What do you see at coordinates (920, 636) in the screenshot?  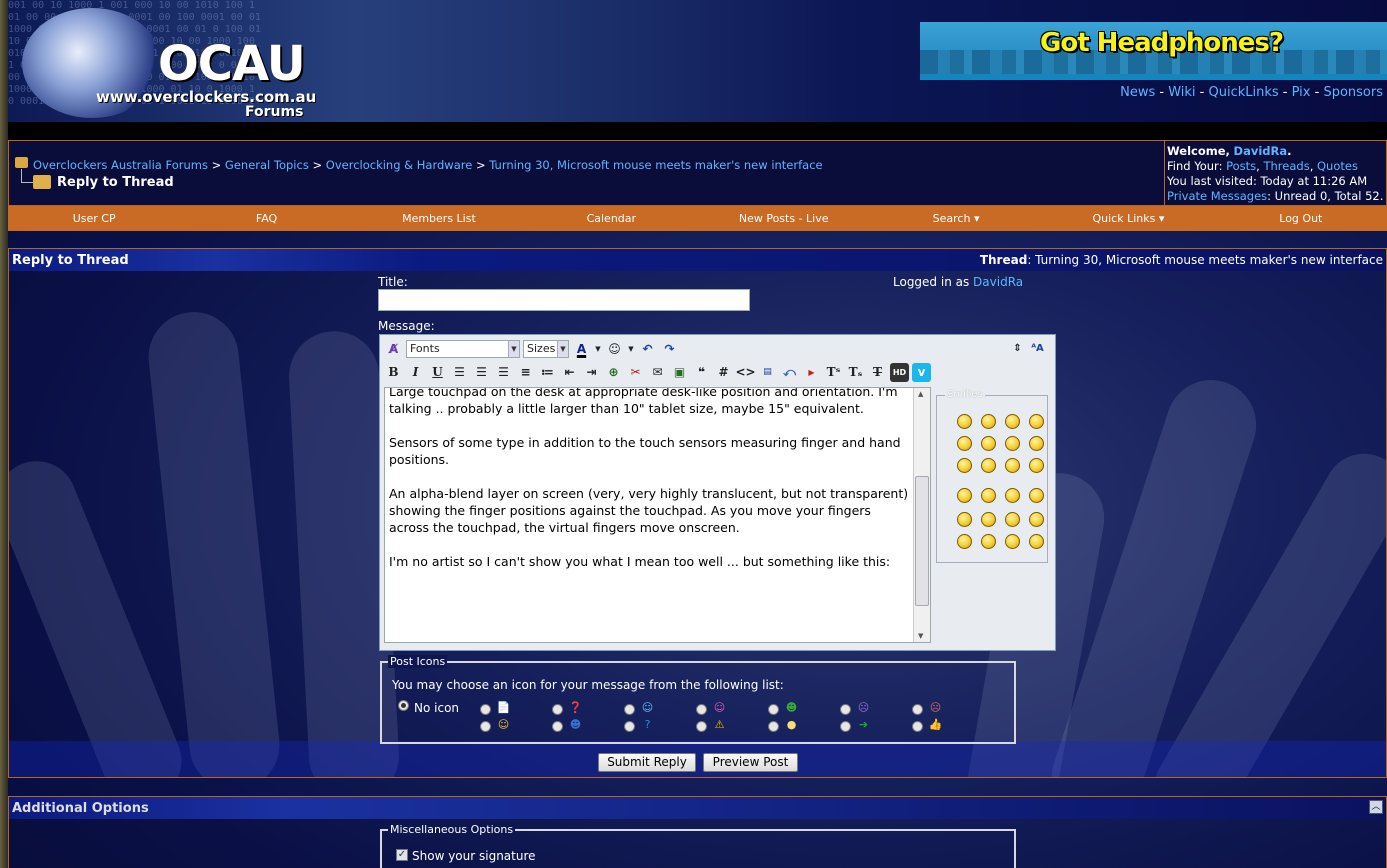 I see `scroll-down-icon: ▼` at bounding box center [920, 636].